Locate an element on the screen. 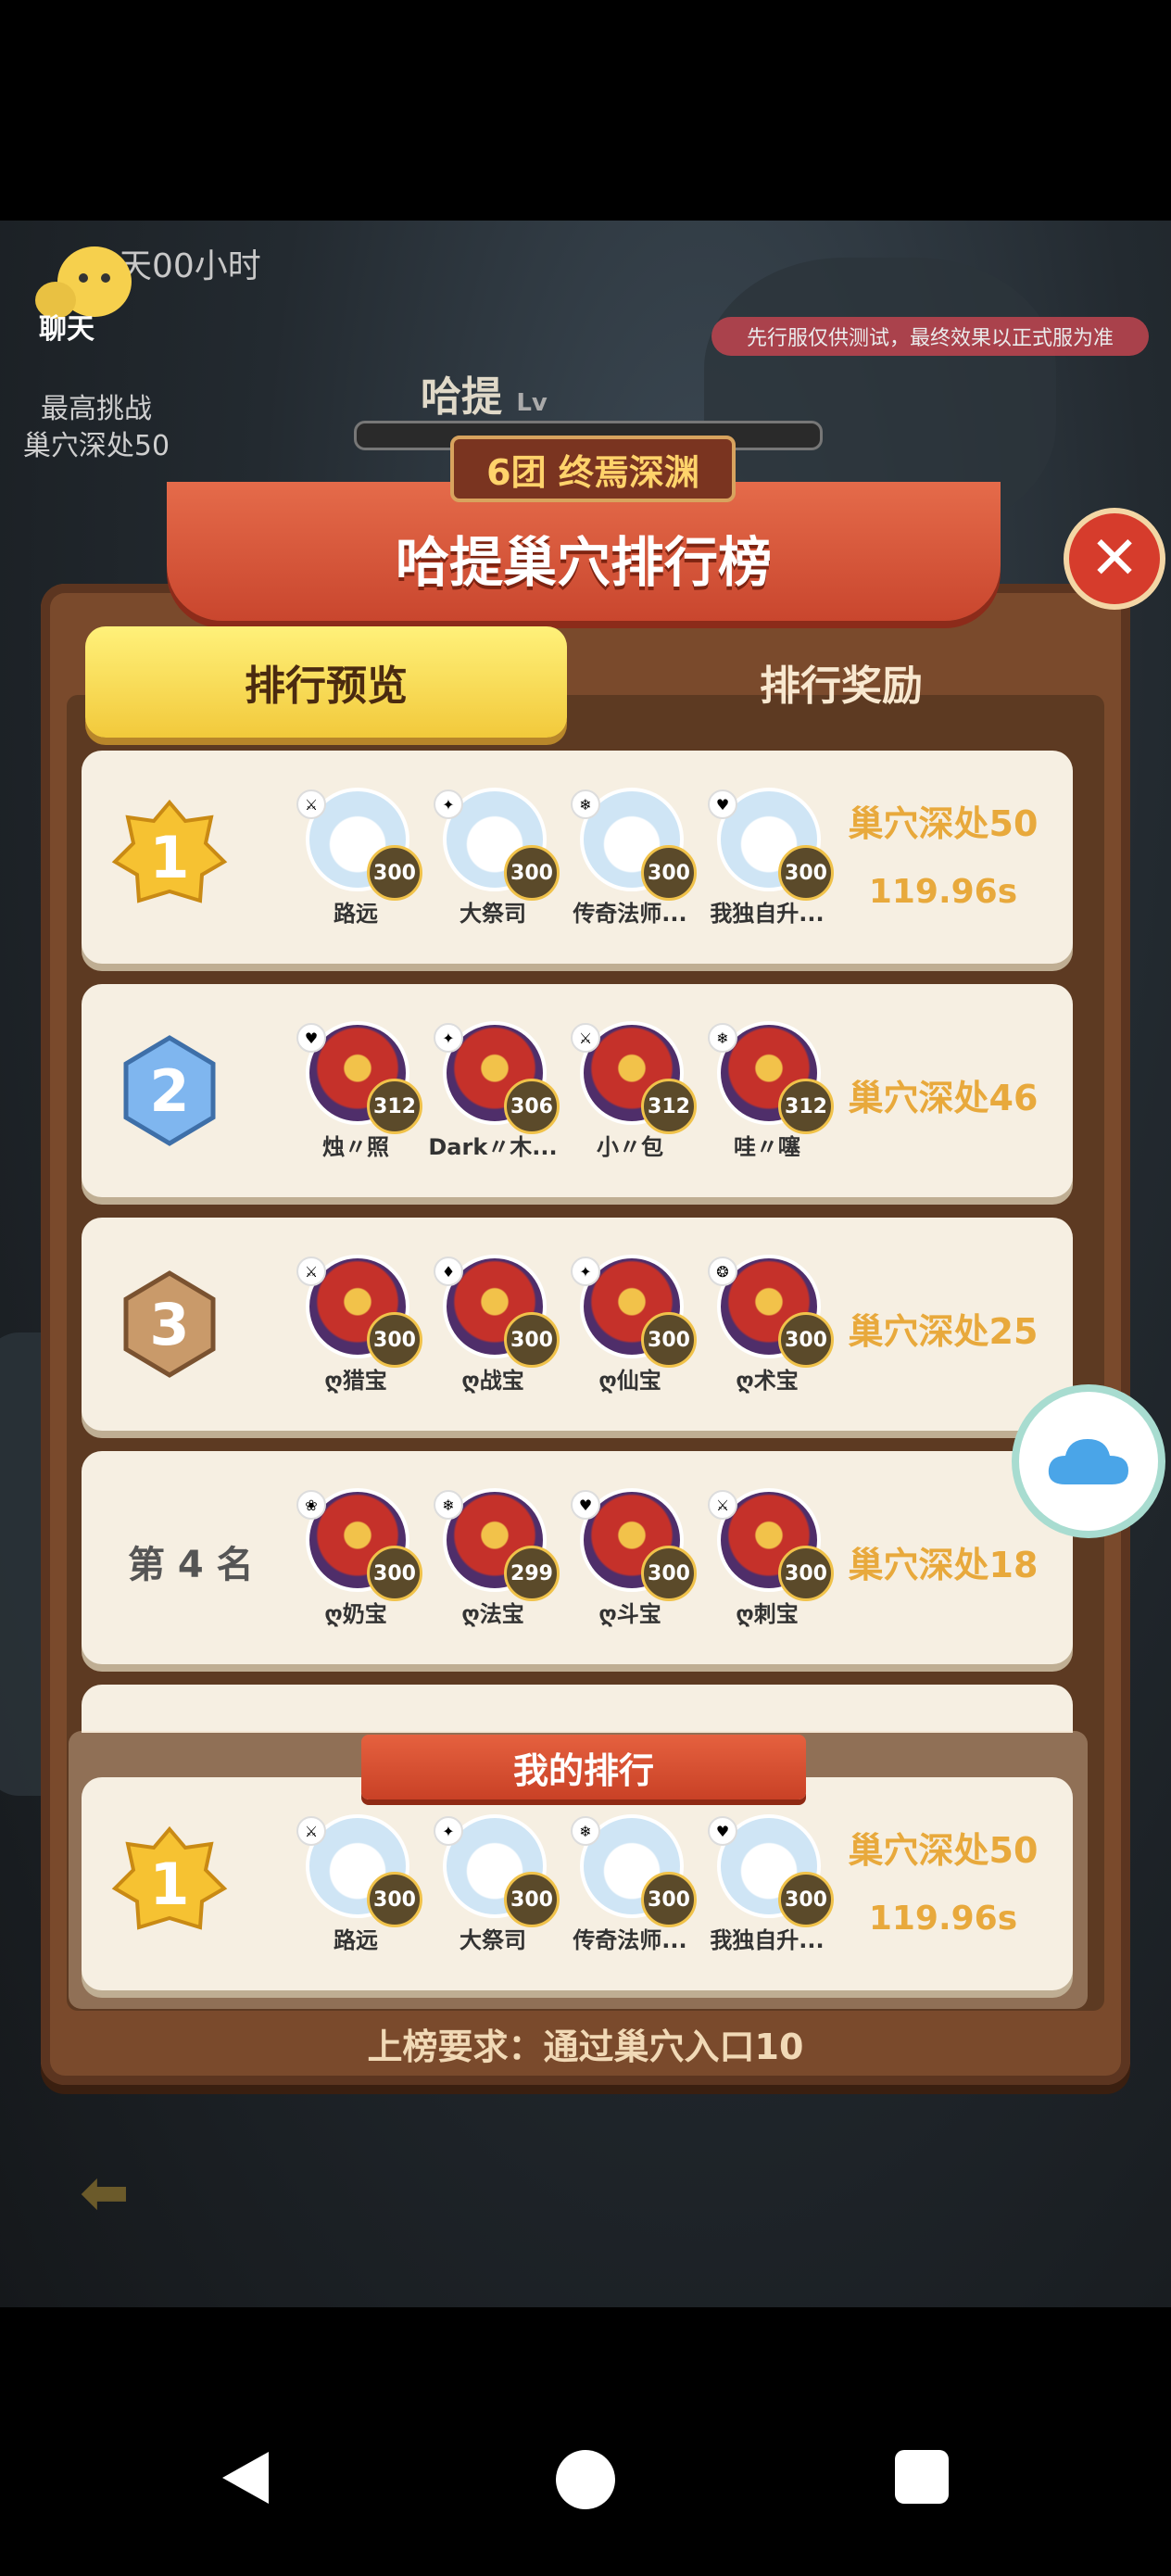 This screenshot has width=1171, height=2576. rank-number: 3 is located at coordinates (170, 1324).